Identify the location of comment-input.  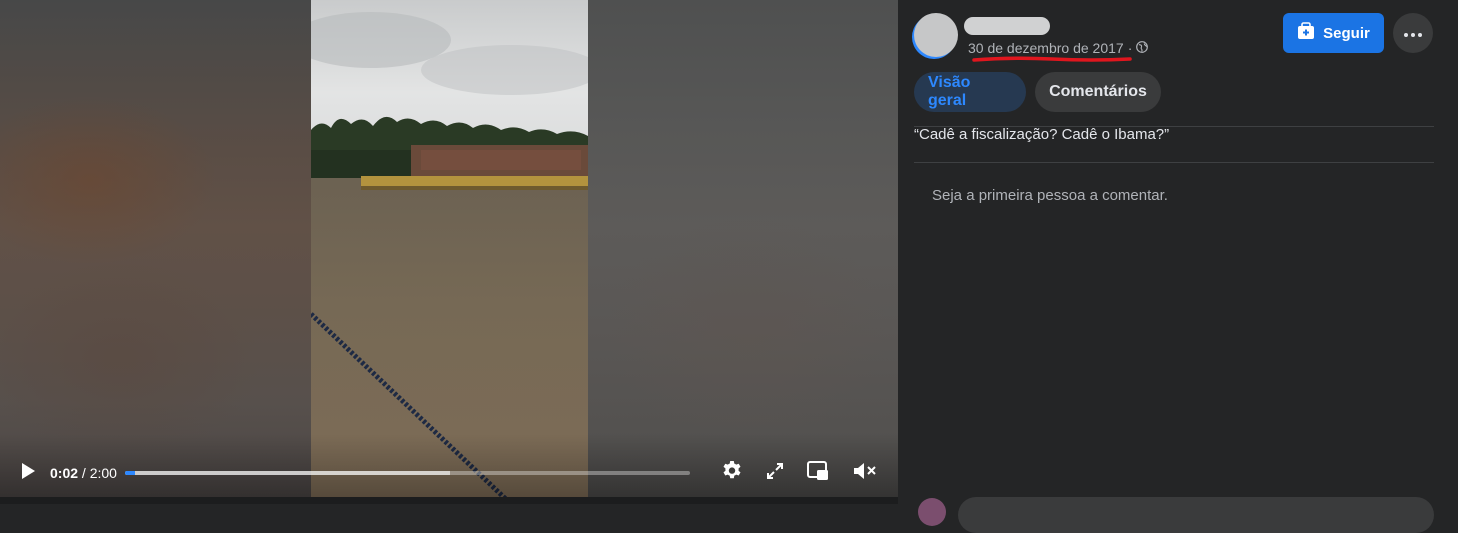
(1196, 515).